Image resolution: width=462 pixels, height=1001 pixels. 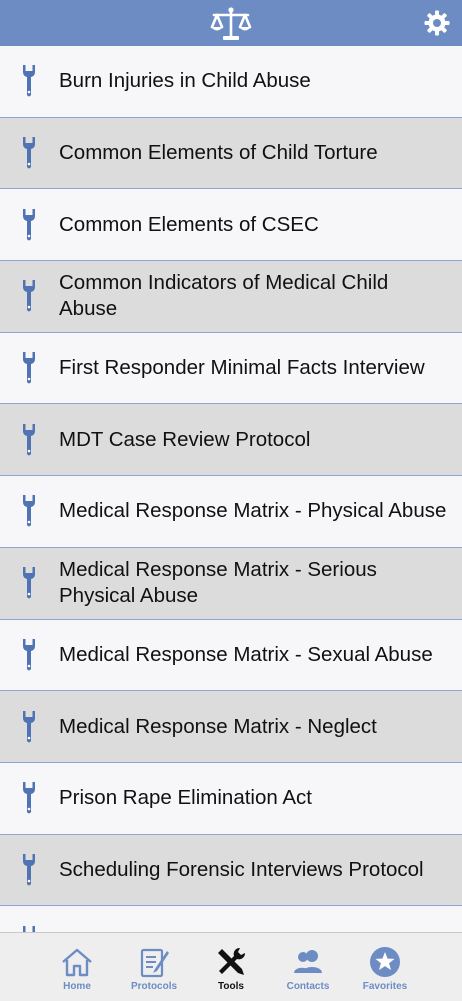 I want to click on list-item, so click(x=231, y=919).